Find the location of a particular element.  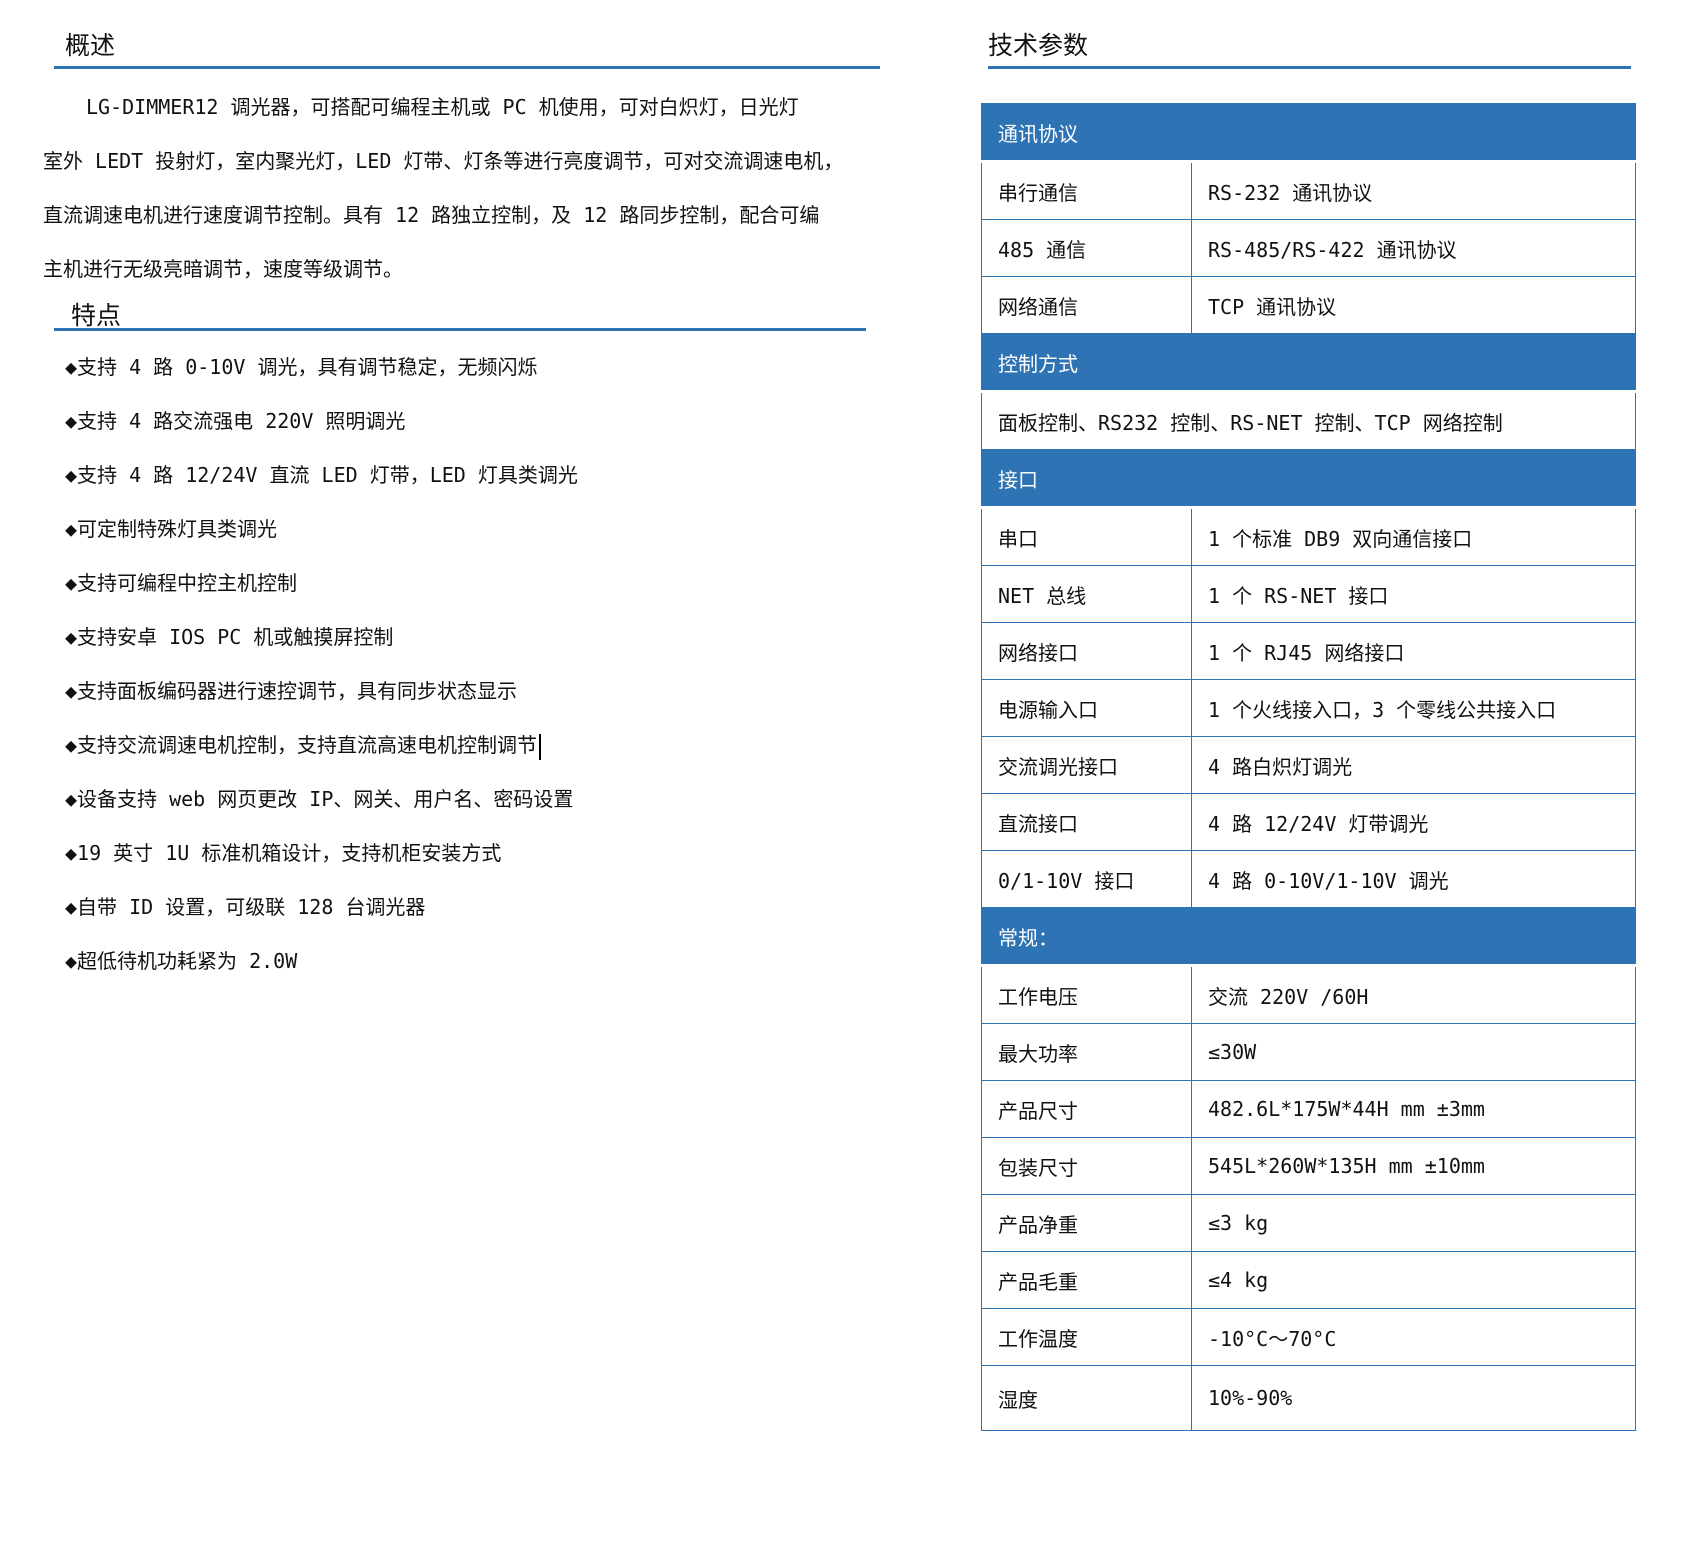

spec-value: 面板控制、RS232 控制、RS-NET 控制、TCP 网络控制 is located at coordinates (1308, 420).